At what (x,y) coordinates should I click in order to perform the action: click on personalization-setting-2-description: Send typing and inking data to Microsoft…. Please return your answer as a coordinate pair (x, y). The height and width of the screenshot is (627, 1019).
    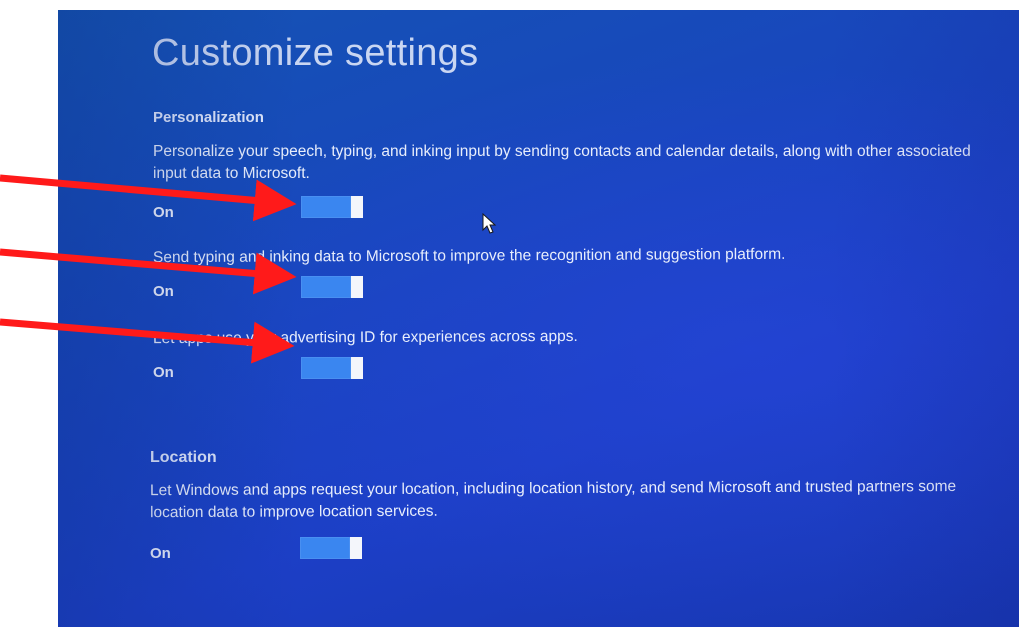
    Looking at the image, I should click on (469, 256).